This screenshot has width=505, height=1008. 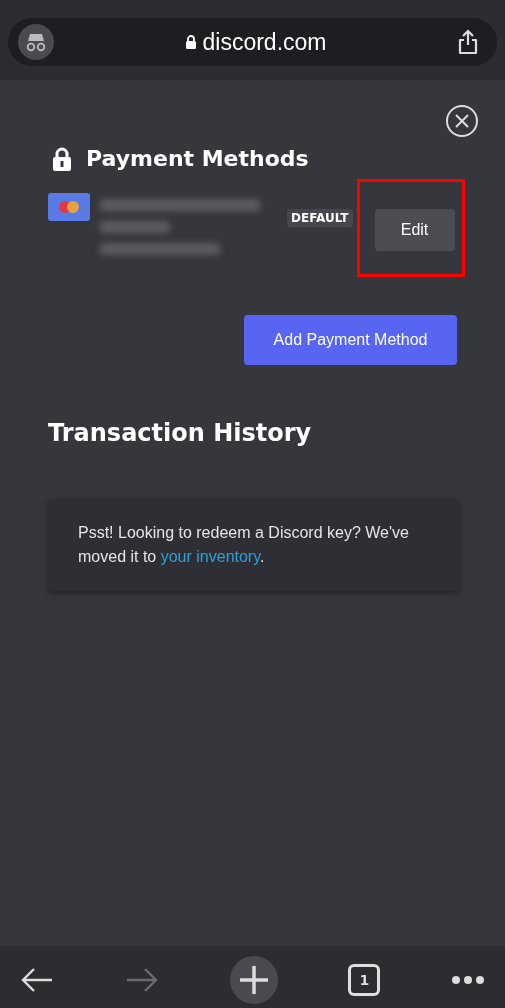 I want to click on card-brand-icon, so click(x=69, y=207).